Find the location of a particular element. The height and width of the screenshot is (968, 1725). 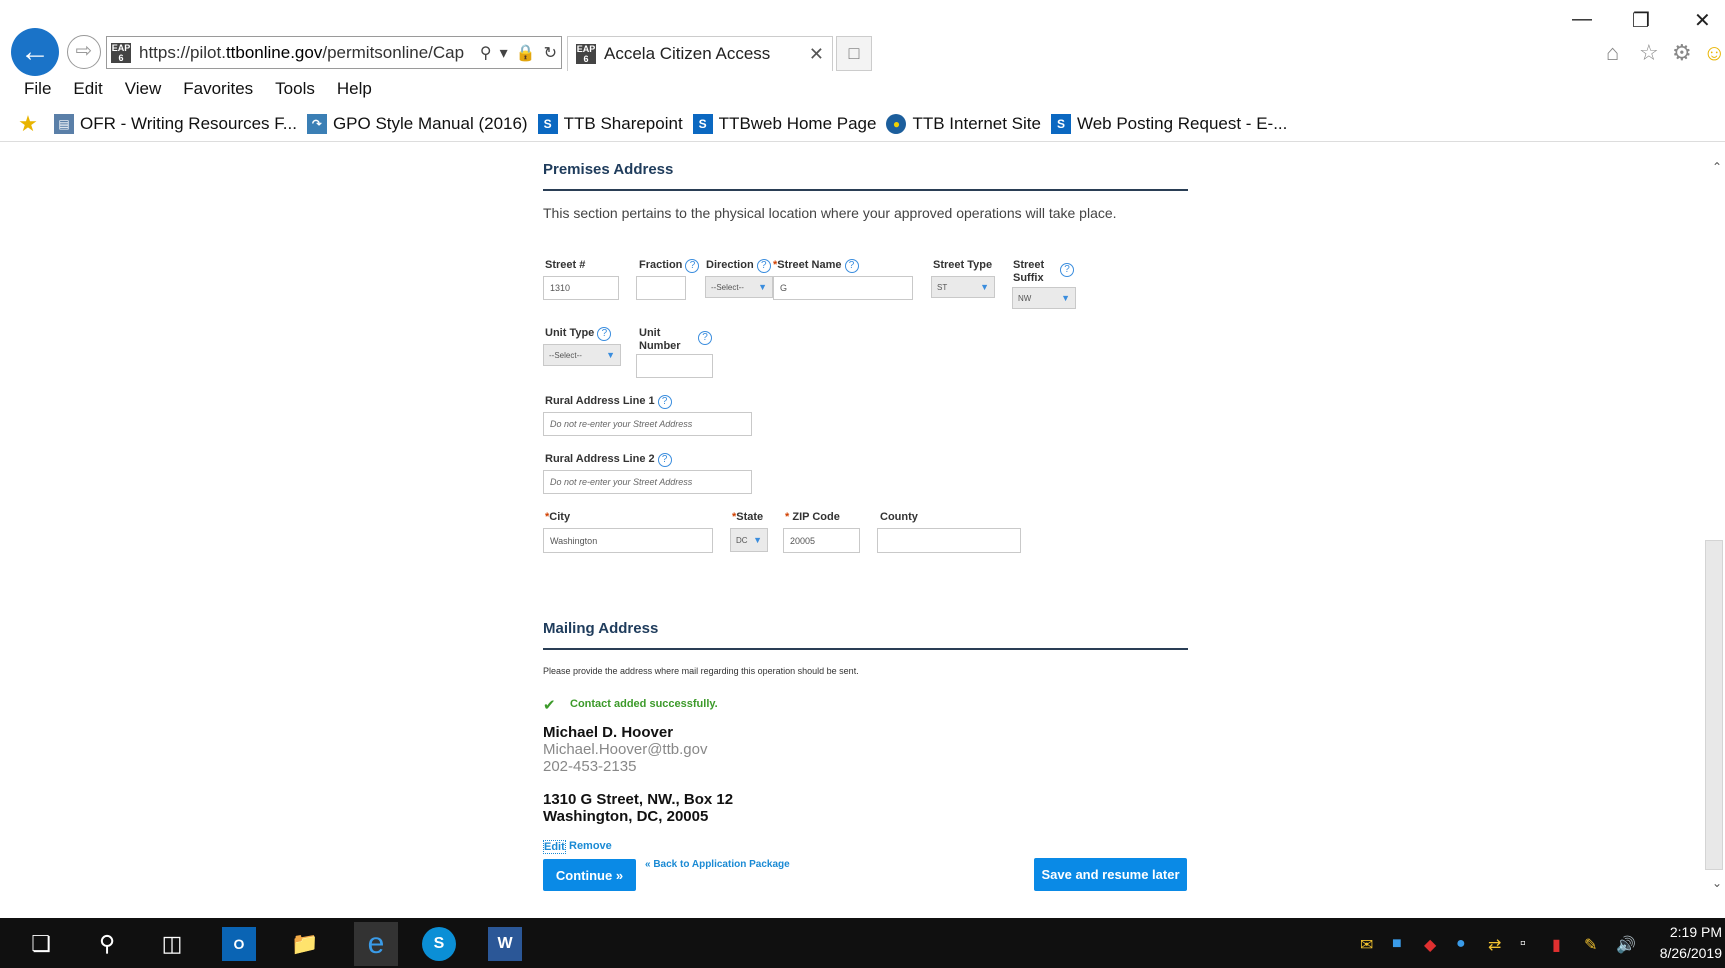

success-check-icon: ✔ is located at coordinates (549, 705).